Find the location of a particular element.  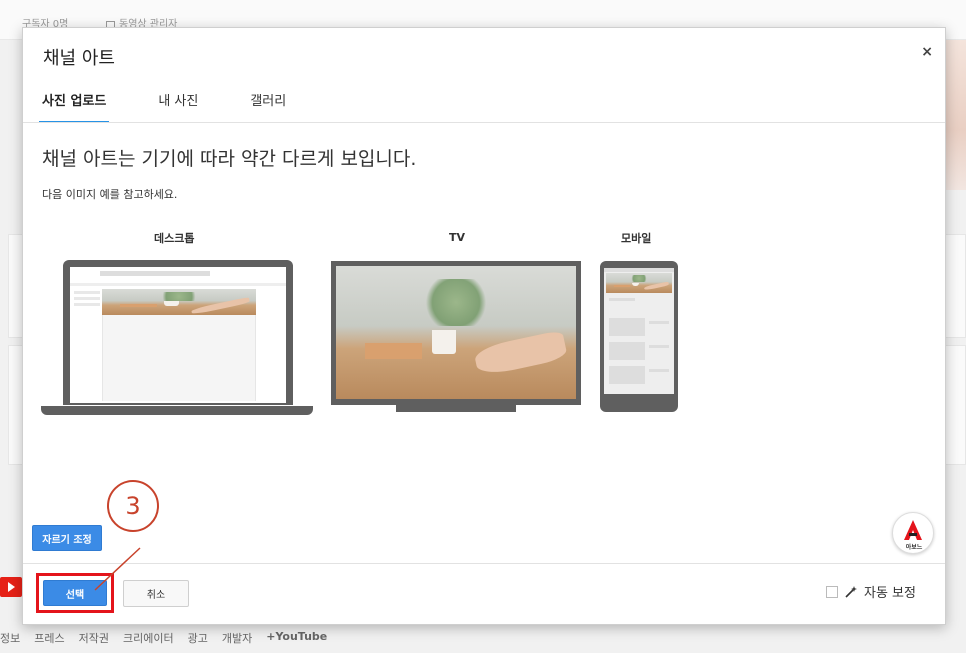

tv-preview is located at coordinates (456, 333).